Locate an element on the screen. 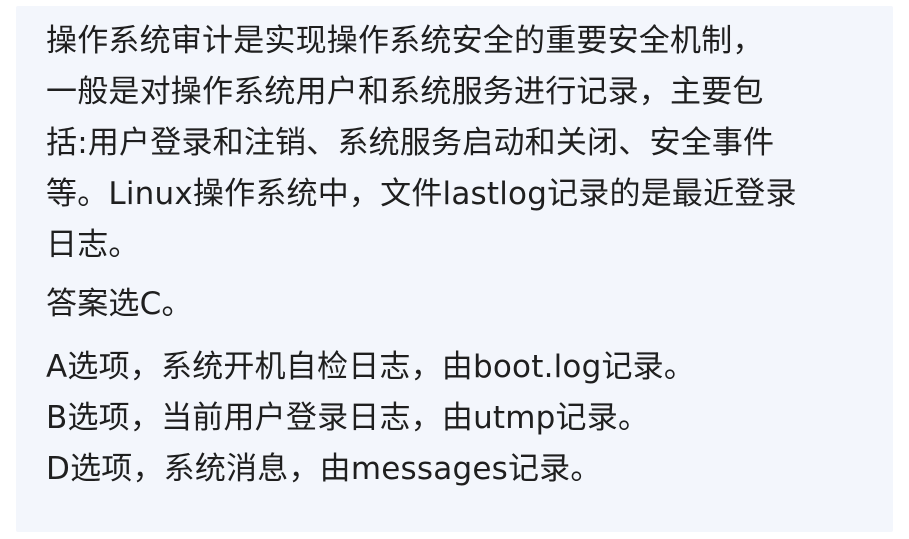 This screenshot has width=909, height=539. explanation-line: 括:用户登录和注销、系统服务启动和关闭、安全事件 is located at coordinates (410, 143).